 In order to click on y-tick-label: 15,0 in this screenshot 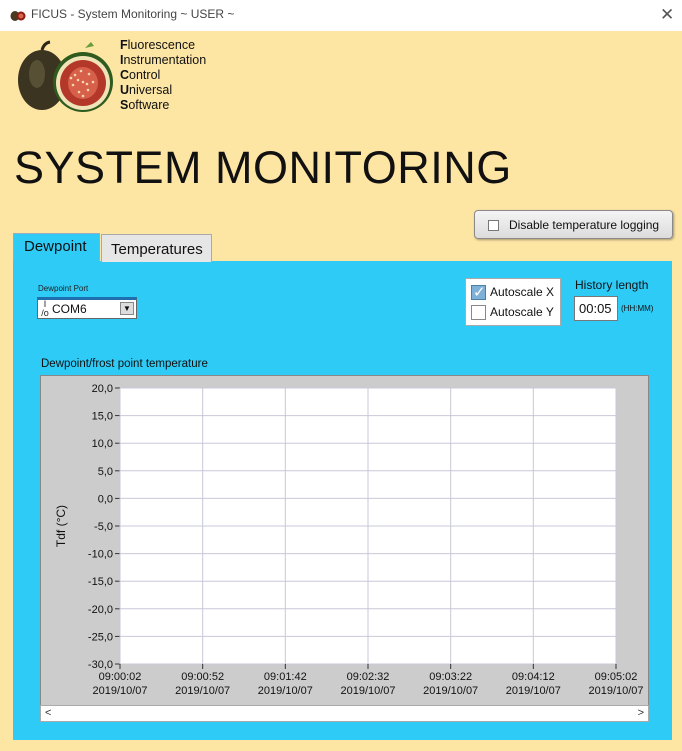, I will do `click(102, 417)`.